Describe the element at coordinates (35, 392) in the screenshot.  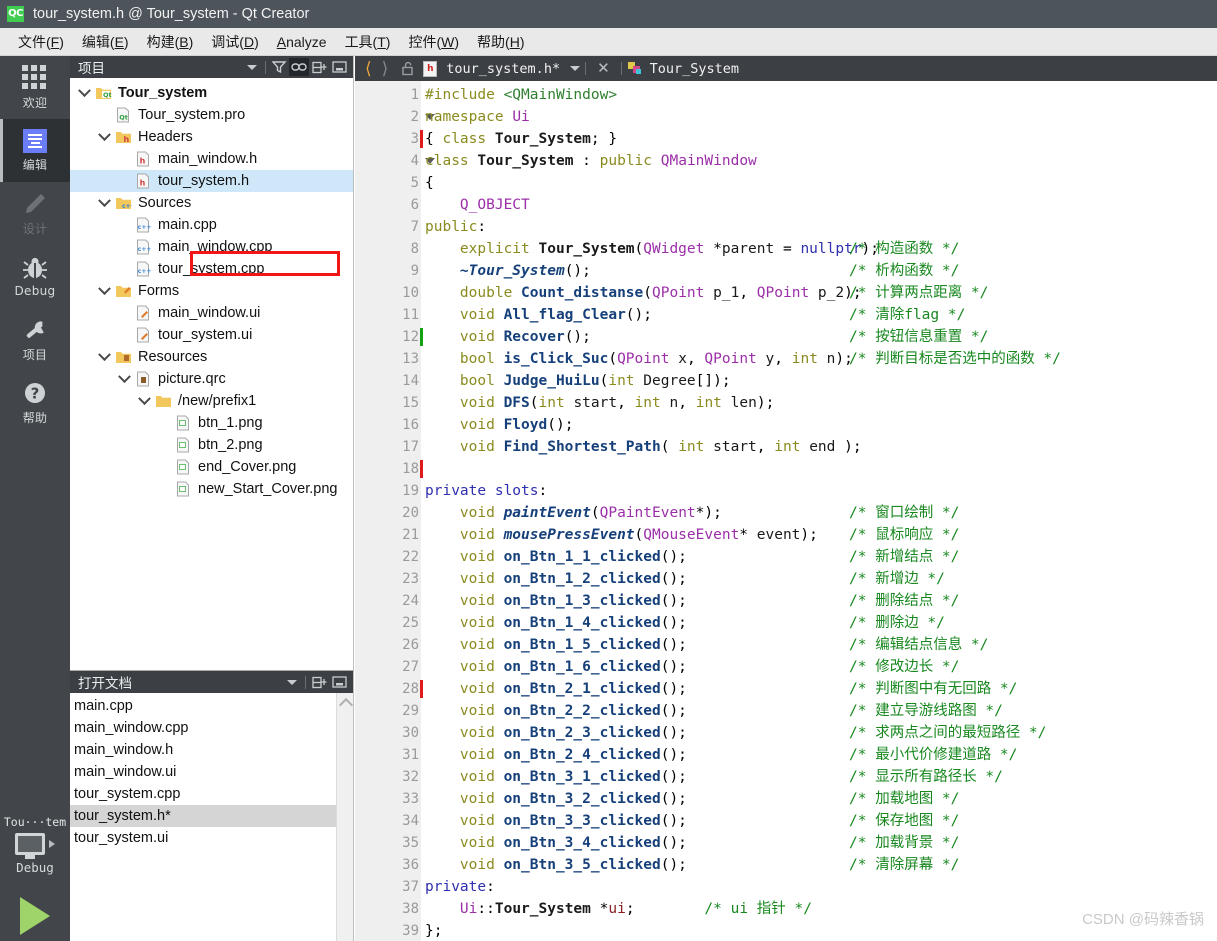
I see `question-icon: ?` at that location.